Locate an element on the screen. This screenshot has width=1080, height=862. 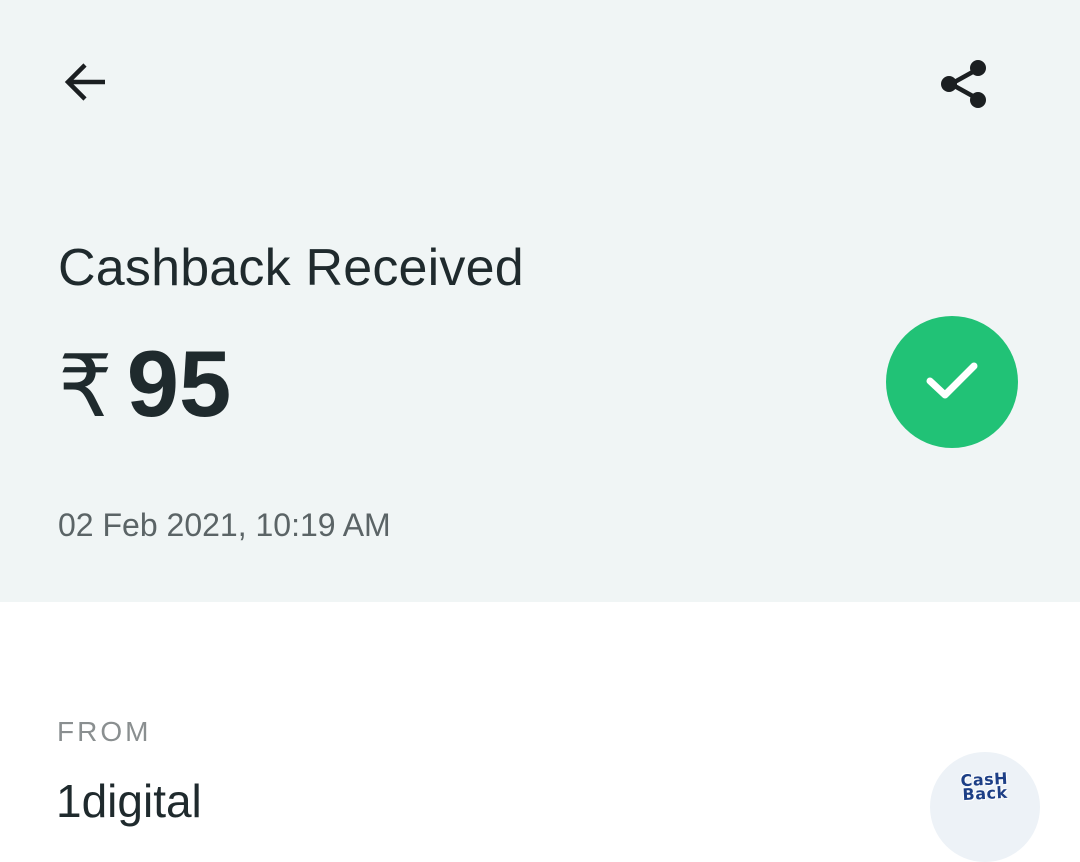
cashback-logo-text: CasH Back is located at coordinates (985, 786).